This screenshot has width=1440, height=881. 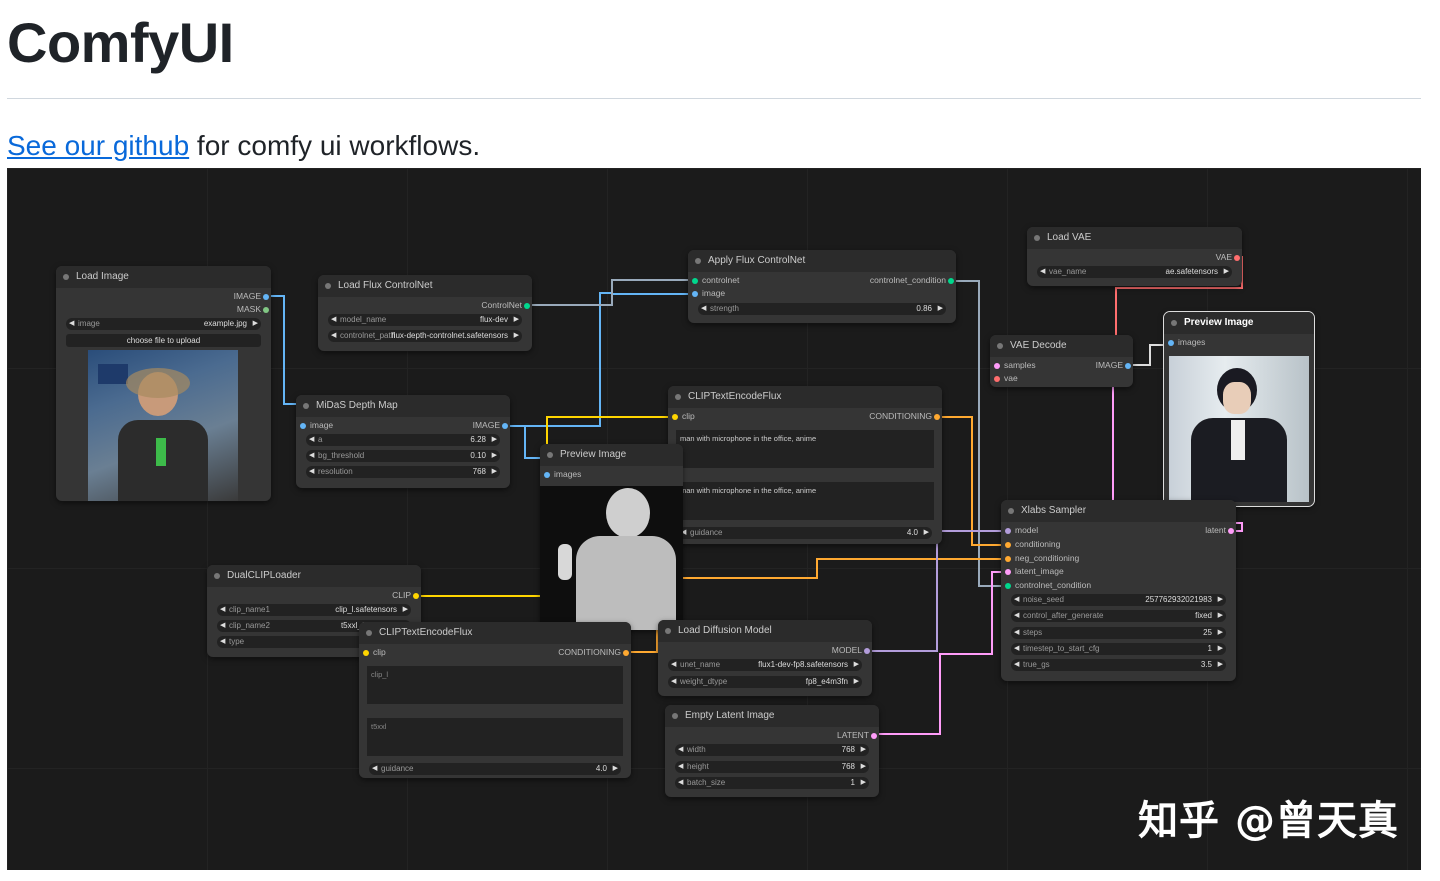 I want to click on input-samples: samples, so click(x=1015, y=365).